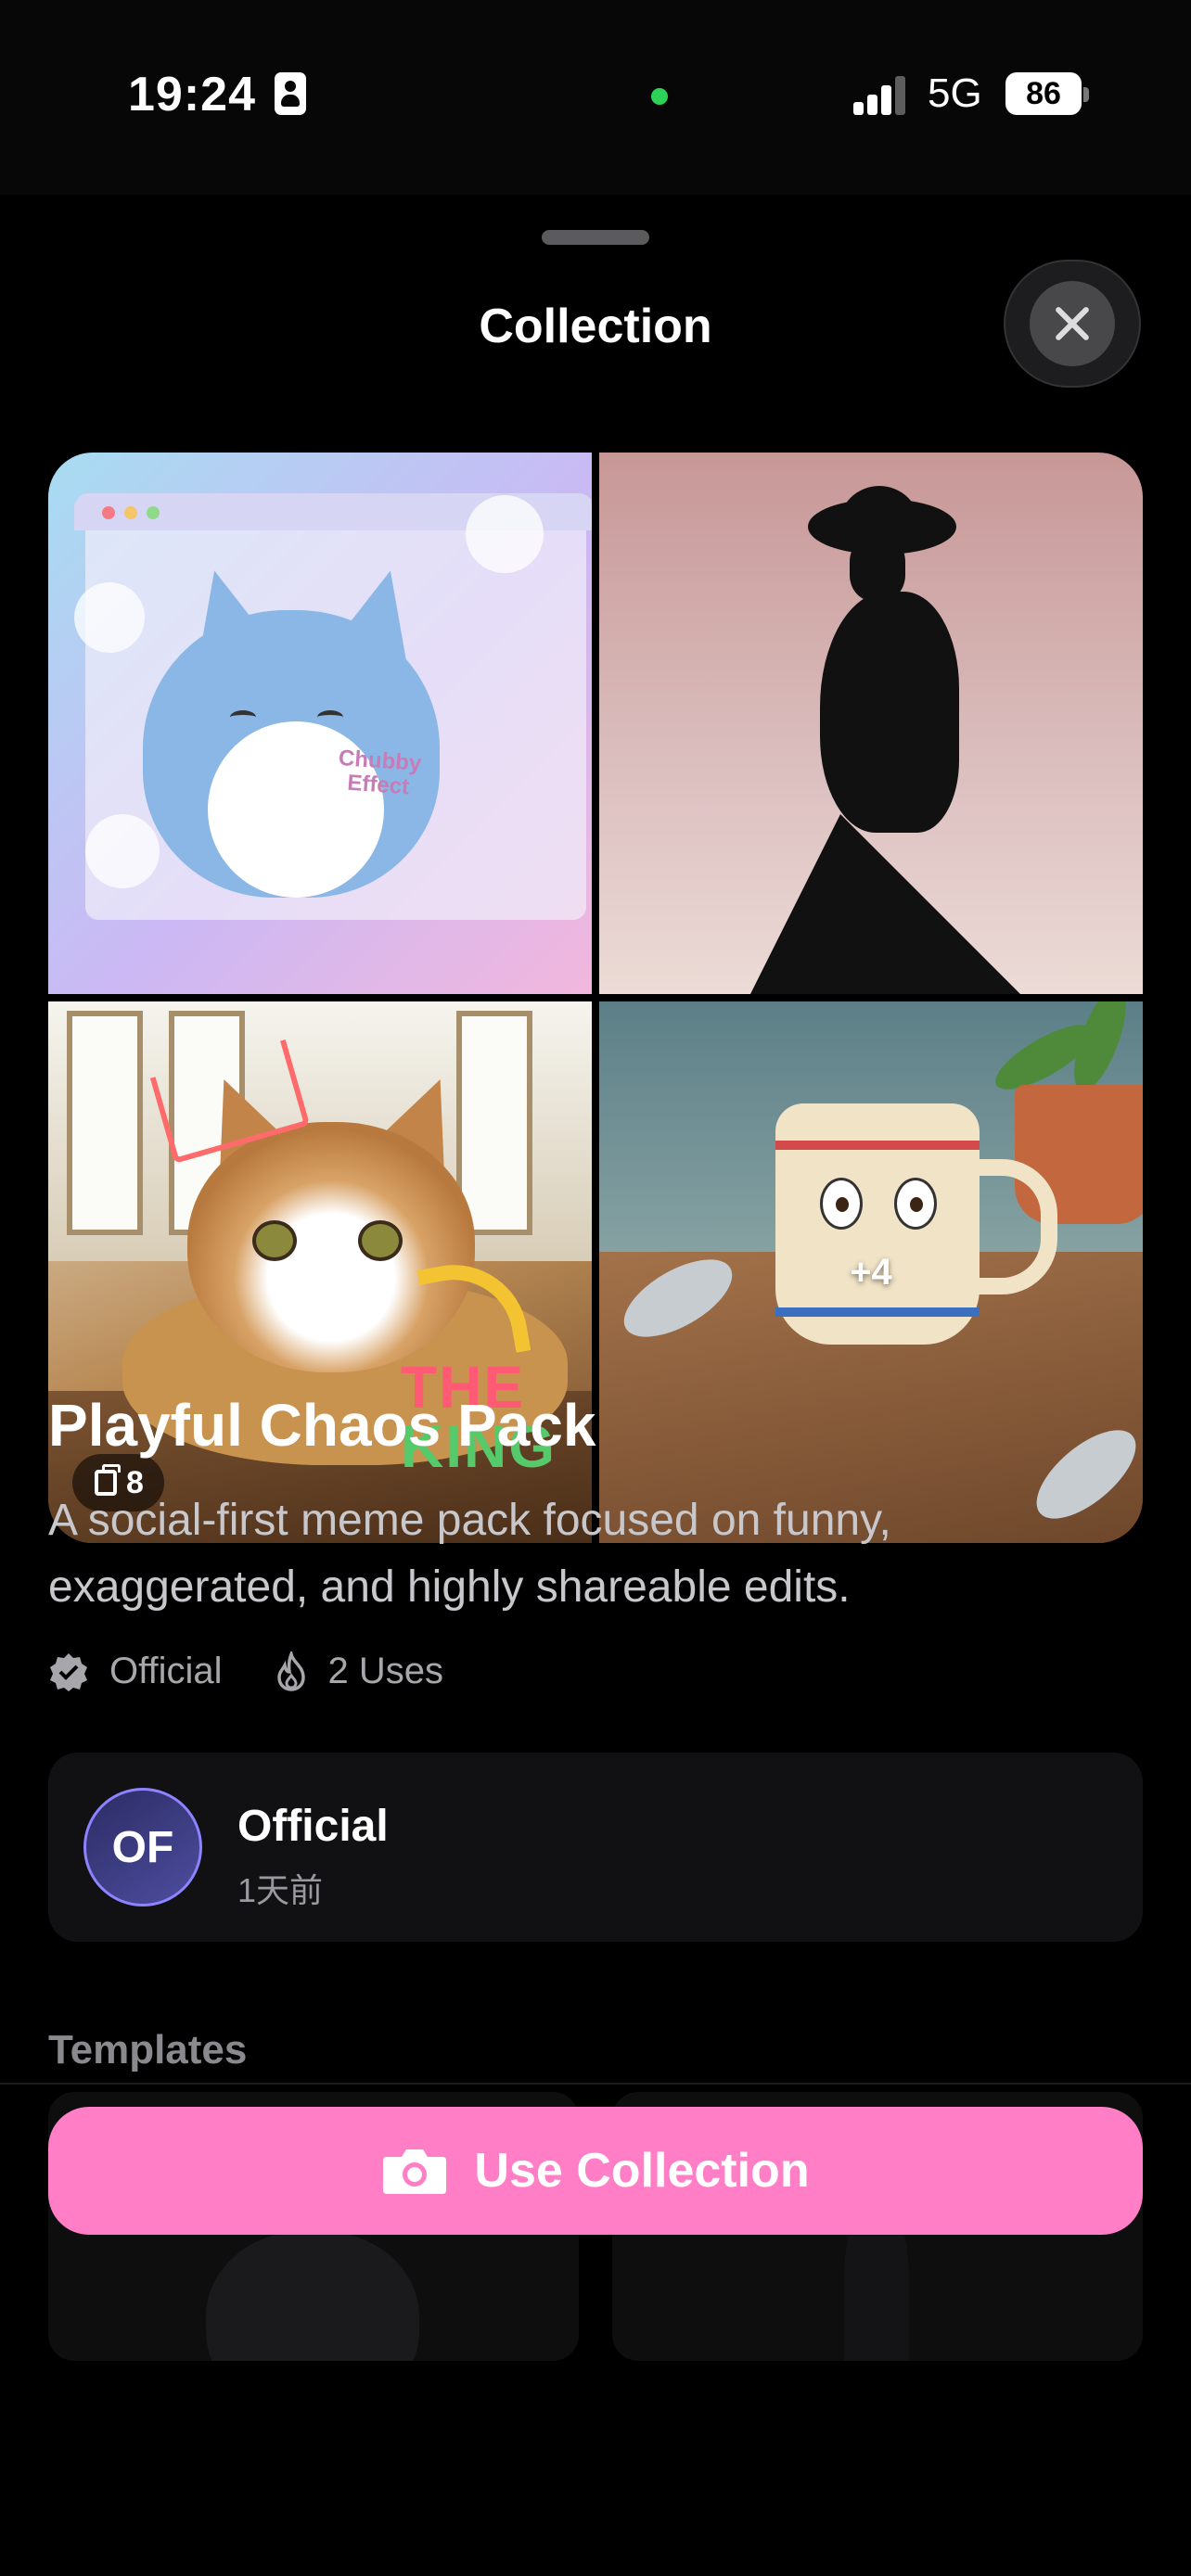  What do you see at coordinates (660, 97) in the screenshot?
I see `privacy-indicator` at bounding box center [660, 97].